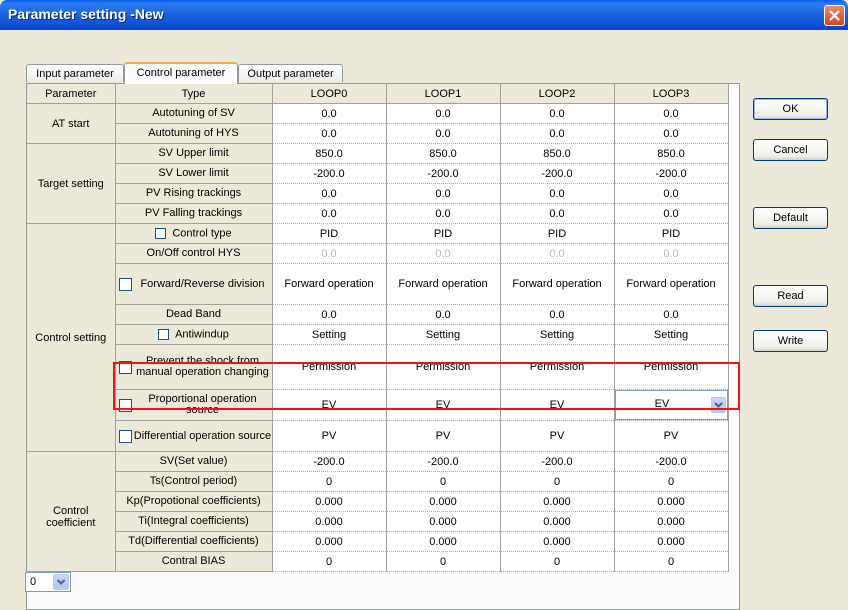  I want to click on close-button, so click(834, 15).